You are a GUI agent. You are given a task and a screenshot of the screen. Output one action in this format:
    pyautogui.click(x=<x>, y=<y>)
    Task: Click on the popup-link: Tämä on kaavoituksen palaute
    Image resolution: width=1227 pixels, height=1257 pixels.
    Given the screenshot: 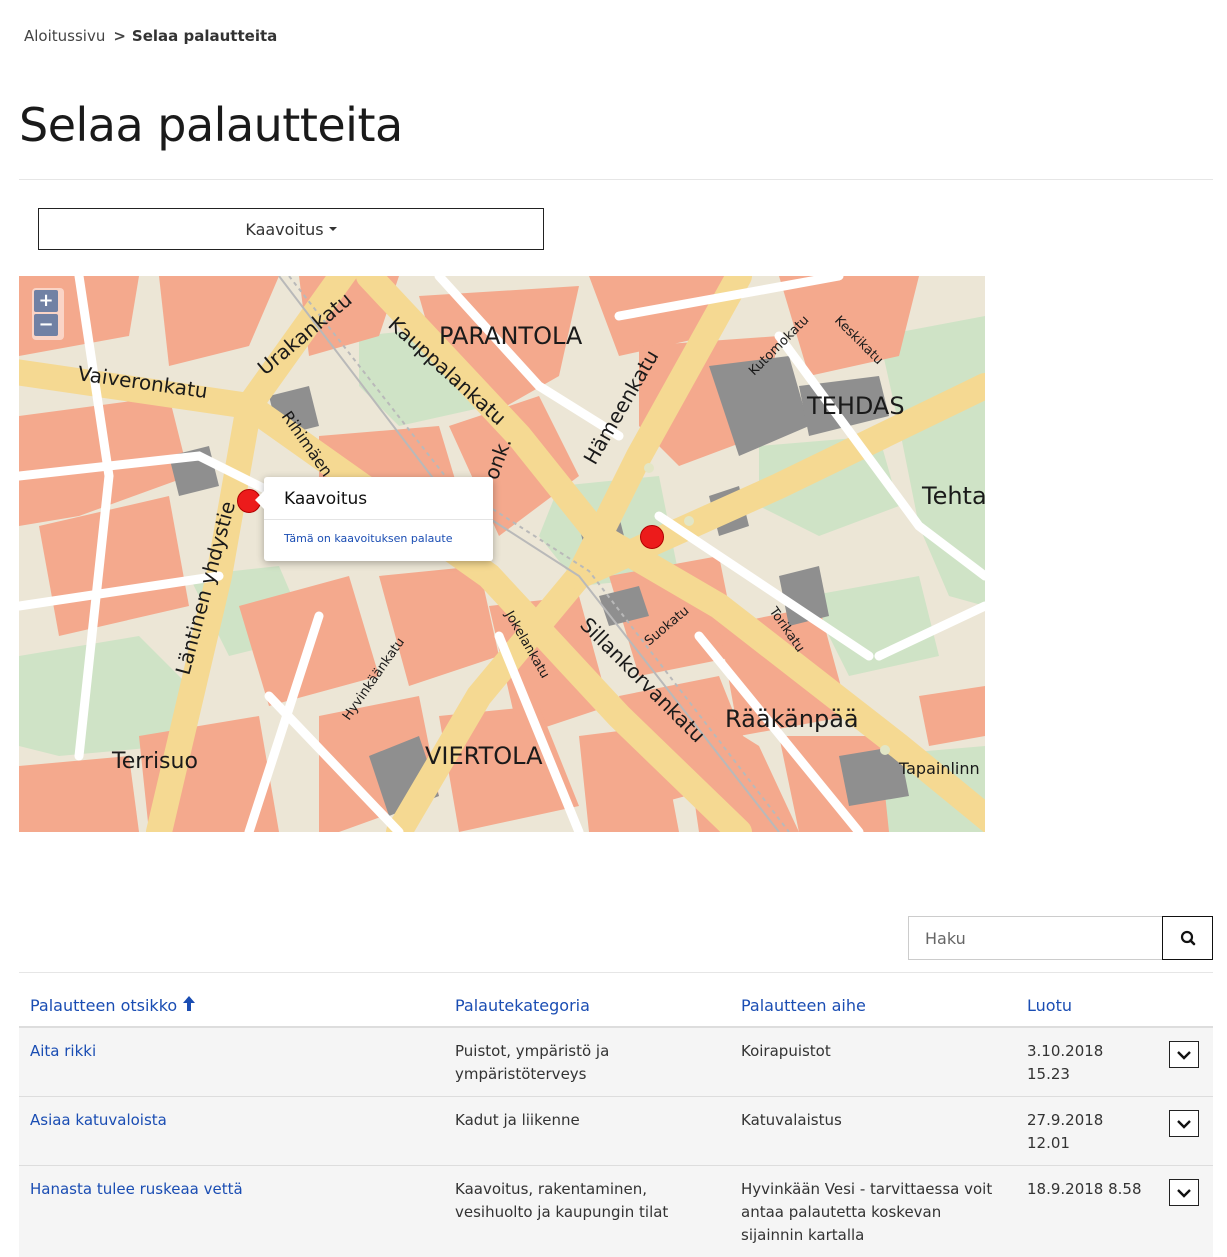 What is the action you would take?
    pyautogui.click(x=378, y=538)
    